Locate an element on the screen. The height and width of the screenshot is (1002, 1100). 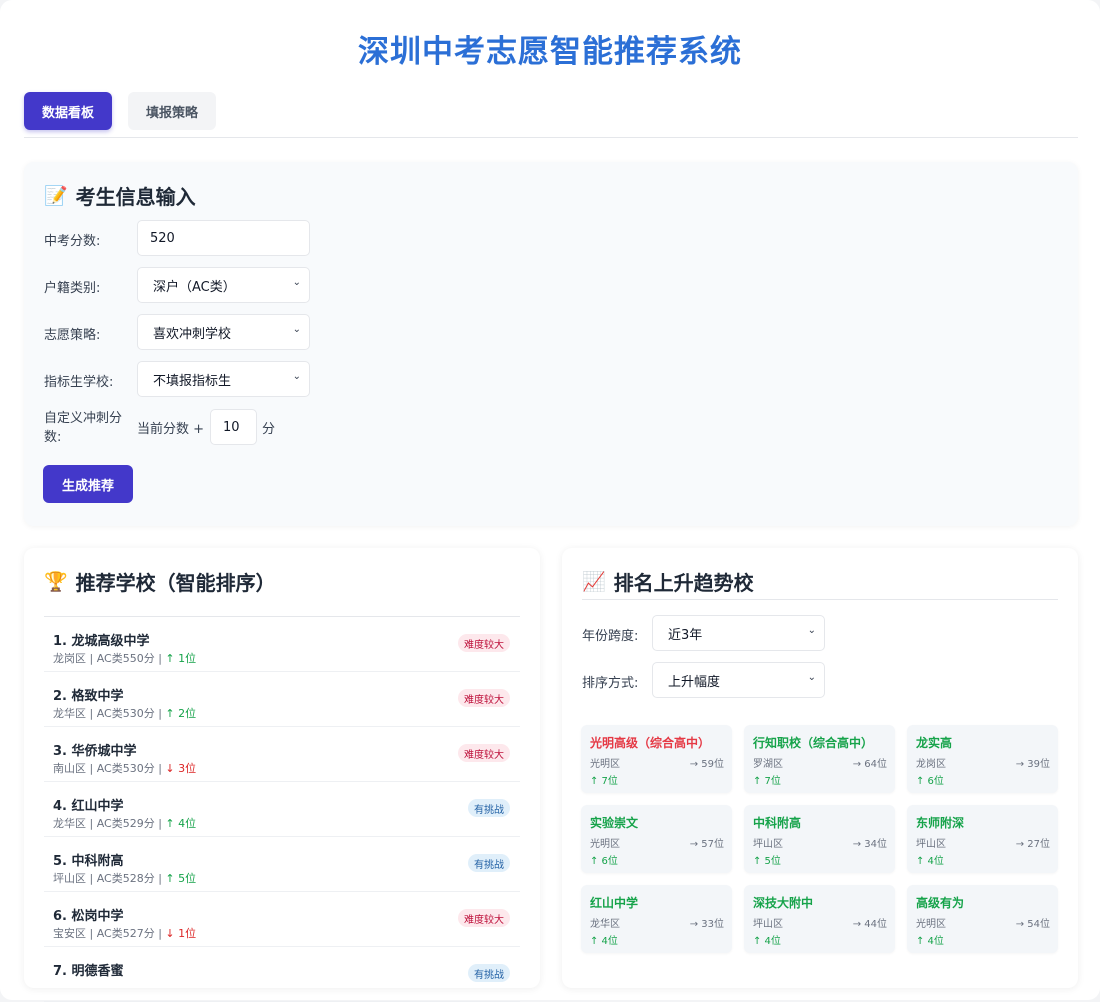
list-item: 7. 明德香蜜 有挑战 is located at coordinates (282, 974).